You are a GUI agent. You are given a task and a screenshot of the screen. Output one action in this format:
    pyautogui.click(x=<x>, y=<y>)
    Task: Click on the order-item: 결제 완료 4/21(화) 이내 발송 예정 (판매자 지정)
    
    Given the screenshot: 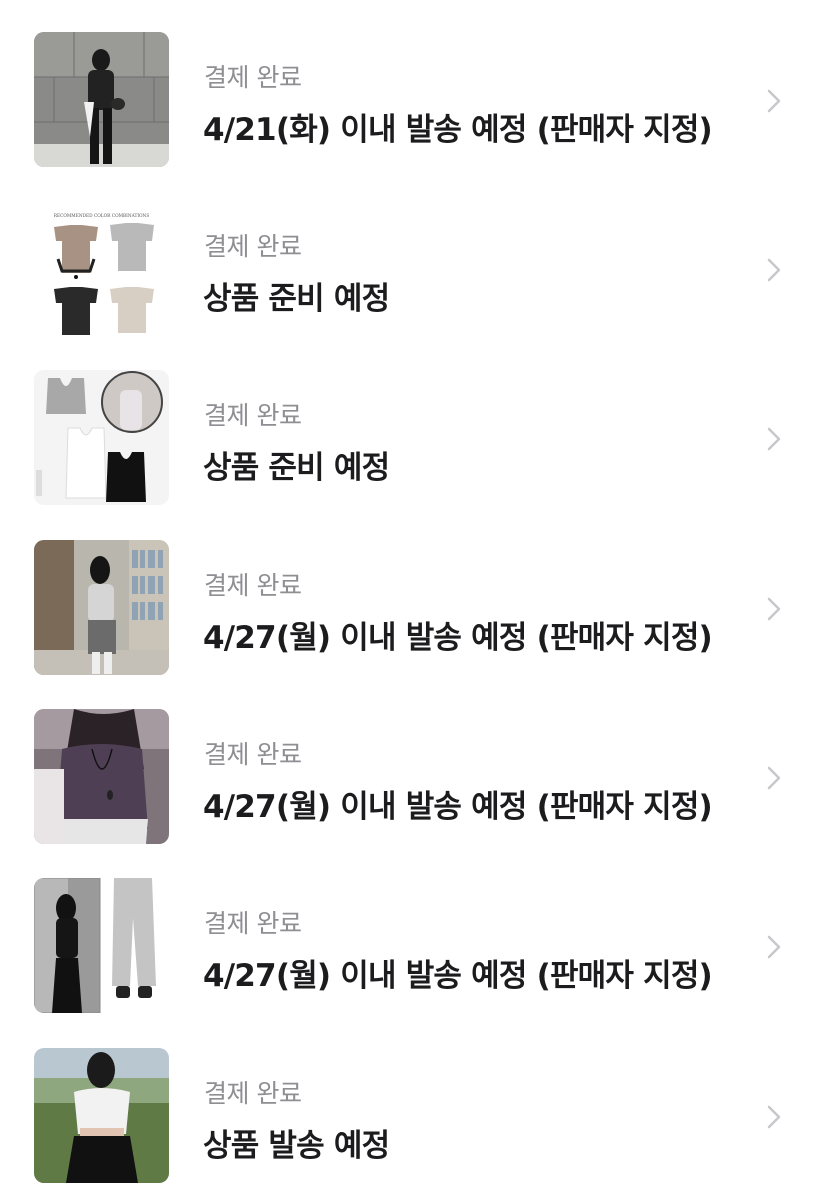 What is the action you would take?
    pyautogui.click(x=412, y=100)
    